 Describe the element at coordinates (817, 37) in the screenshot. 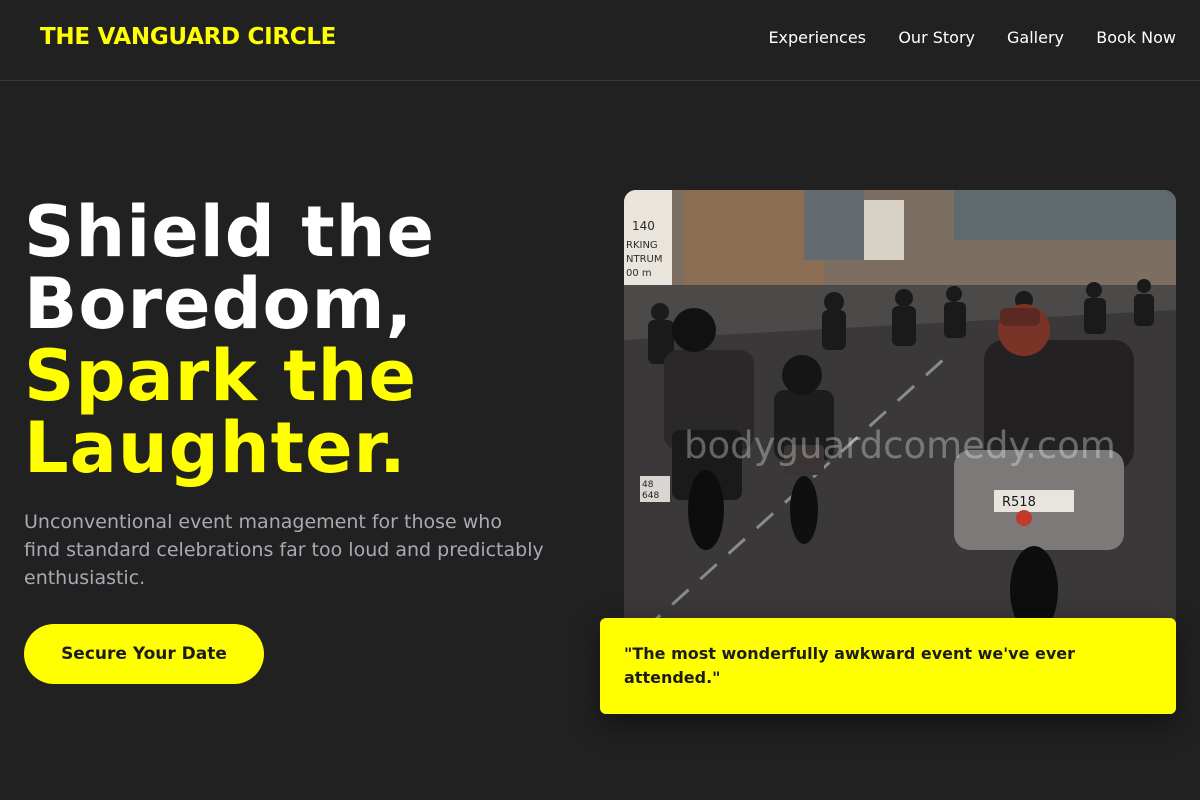

I see `nav-link-experiences: Experiences` at that location.